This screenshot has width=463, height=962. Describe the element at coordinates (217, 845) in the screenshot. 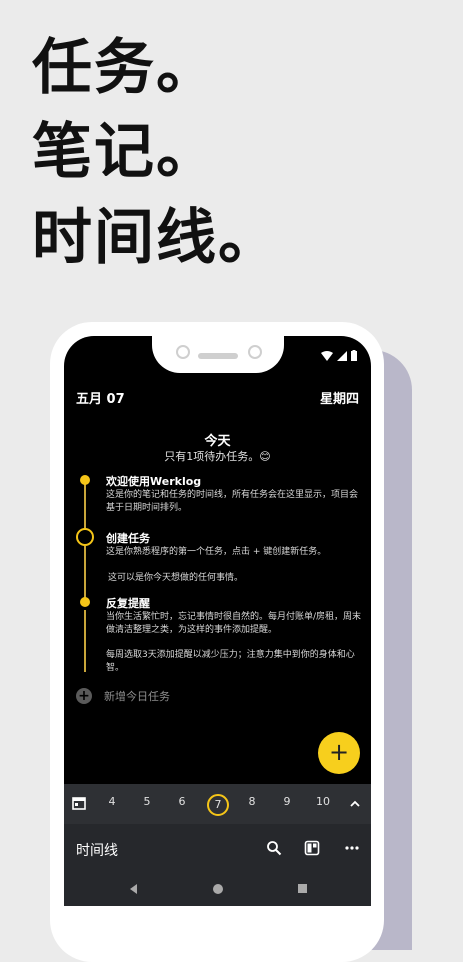

I see `bottom-panel: 4 5 6 7 8 9 10 时间线` at that location.